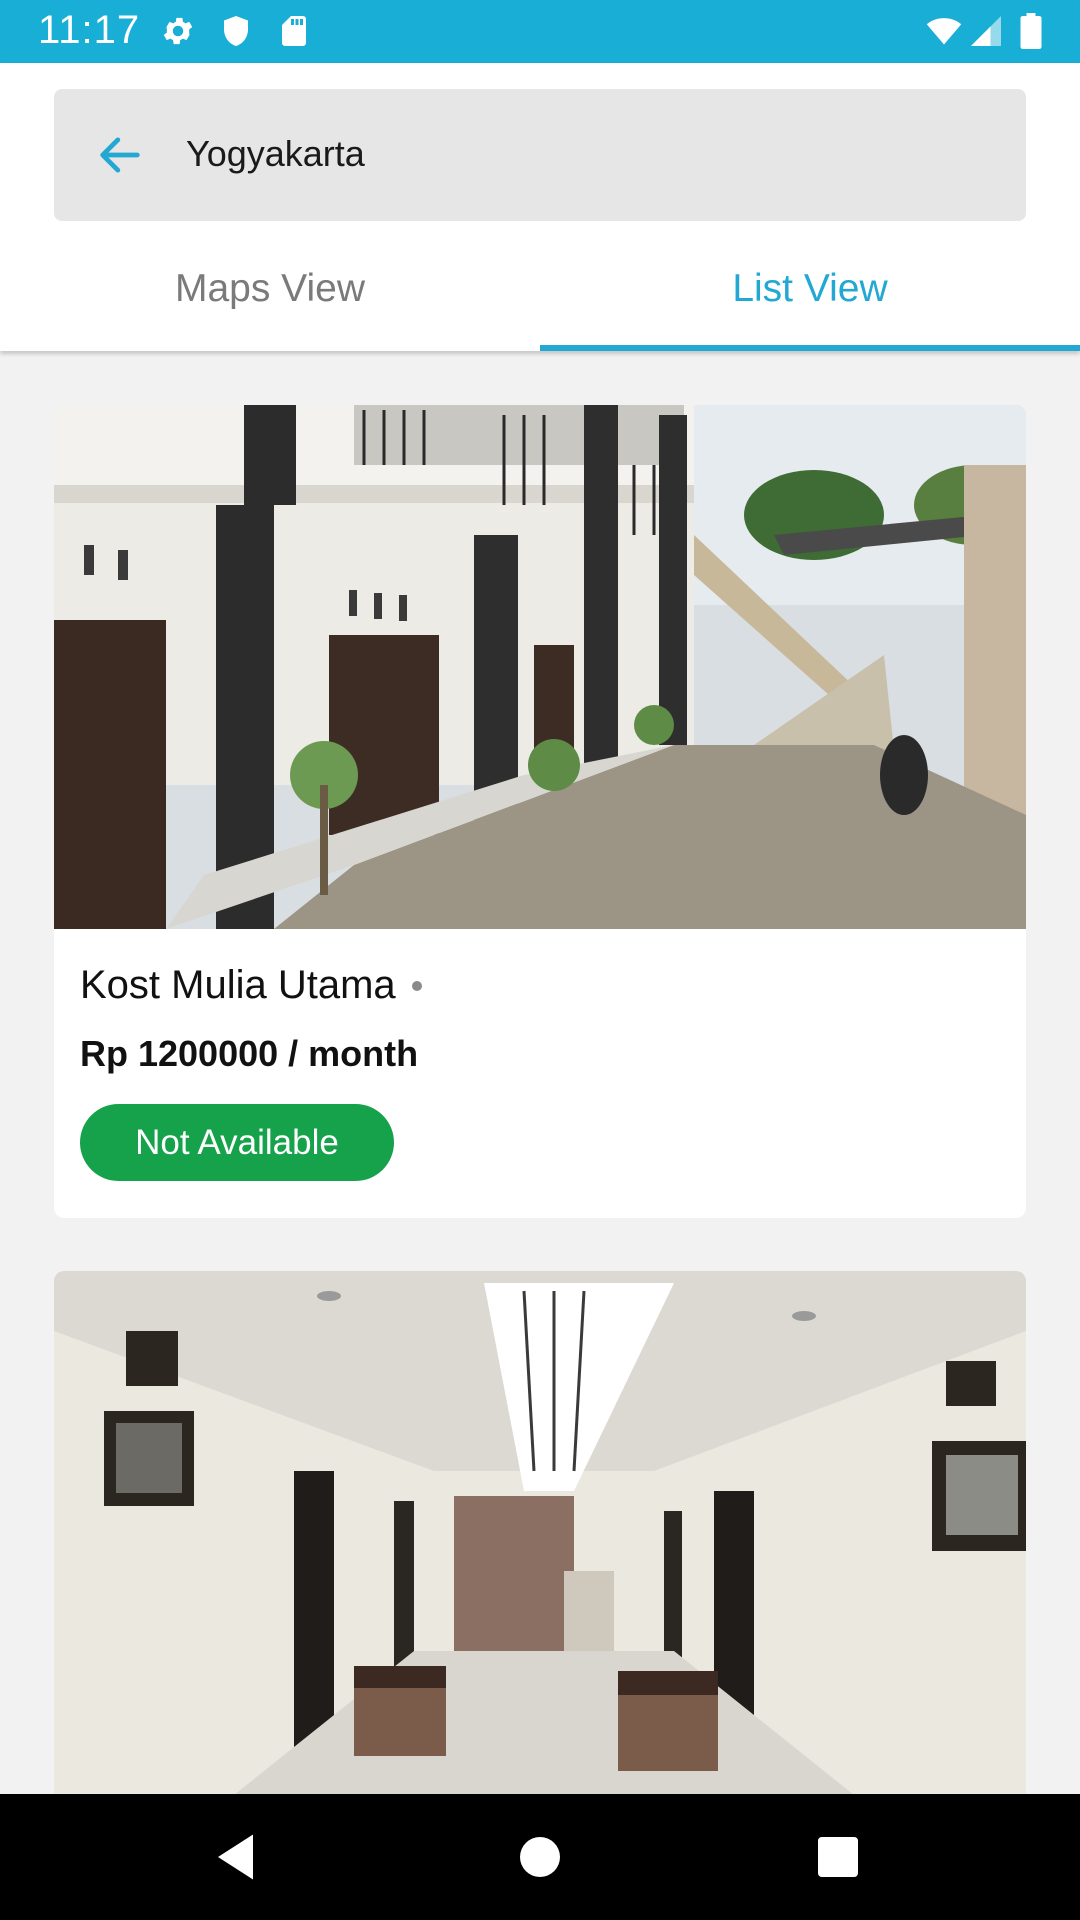 This screenshot has height=1920, width=1080. I want to click on back-triangle-icon, so click(238, 1857).